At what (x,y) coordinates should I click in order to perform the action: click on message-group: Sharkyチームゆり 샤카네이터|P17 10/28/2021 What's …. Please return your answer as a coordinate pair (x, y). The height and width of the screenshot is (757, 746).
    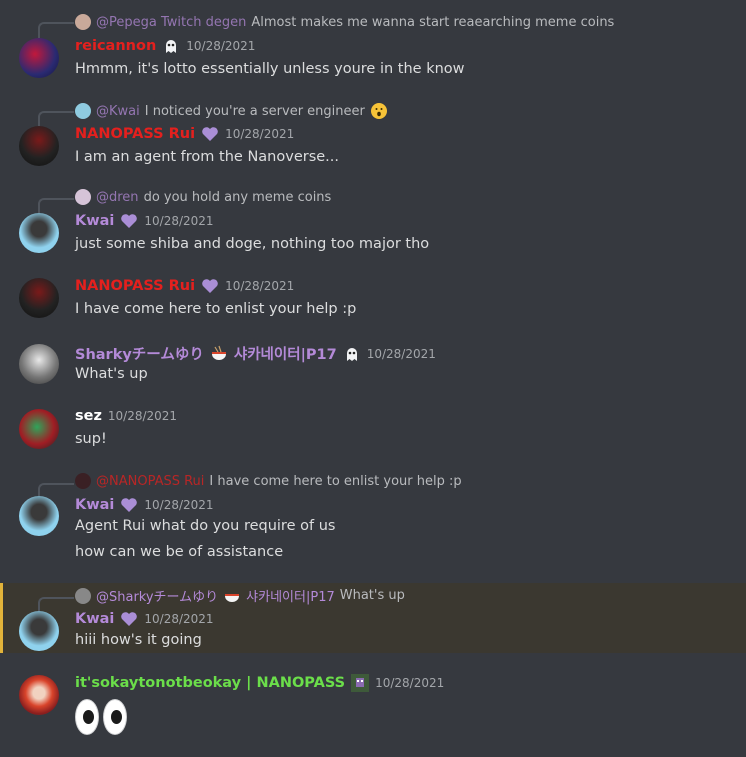
    Looking at the image, I should click on (373, 366).